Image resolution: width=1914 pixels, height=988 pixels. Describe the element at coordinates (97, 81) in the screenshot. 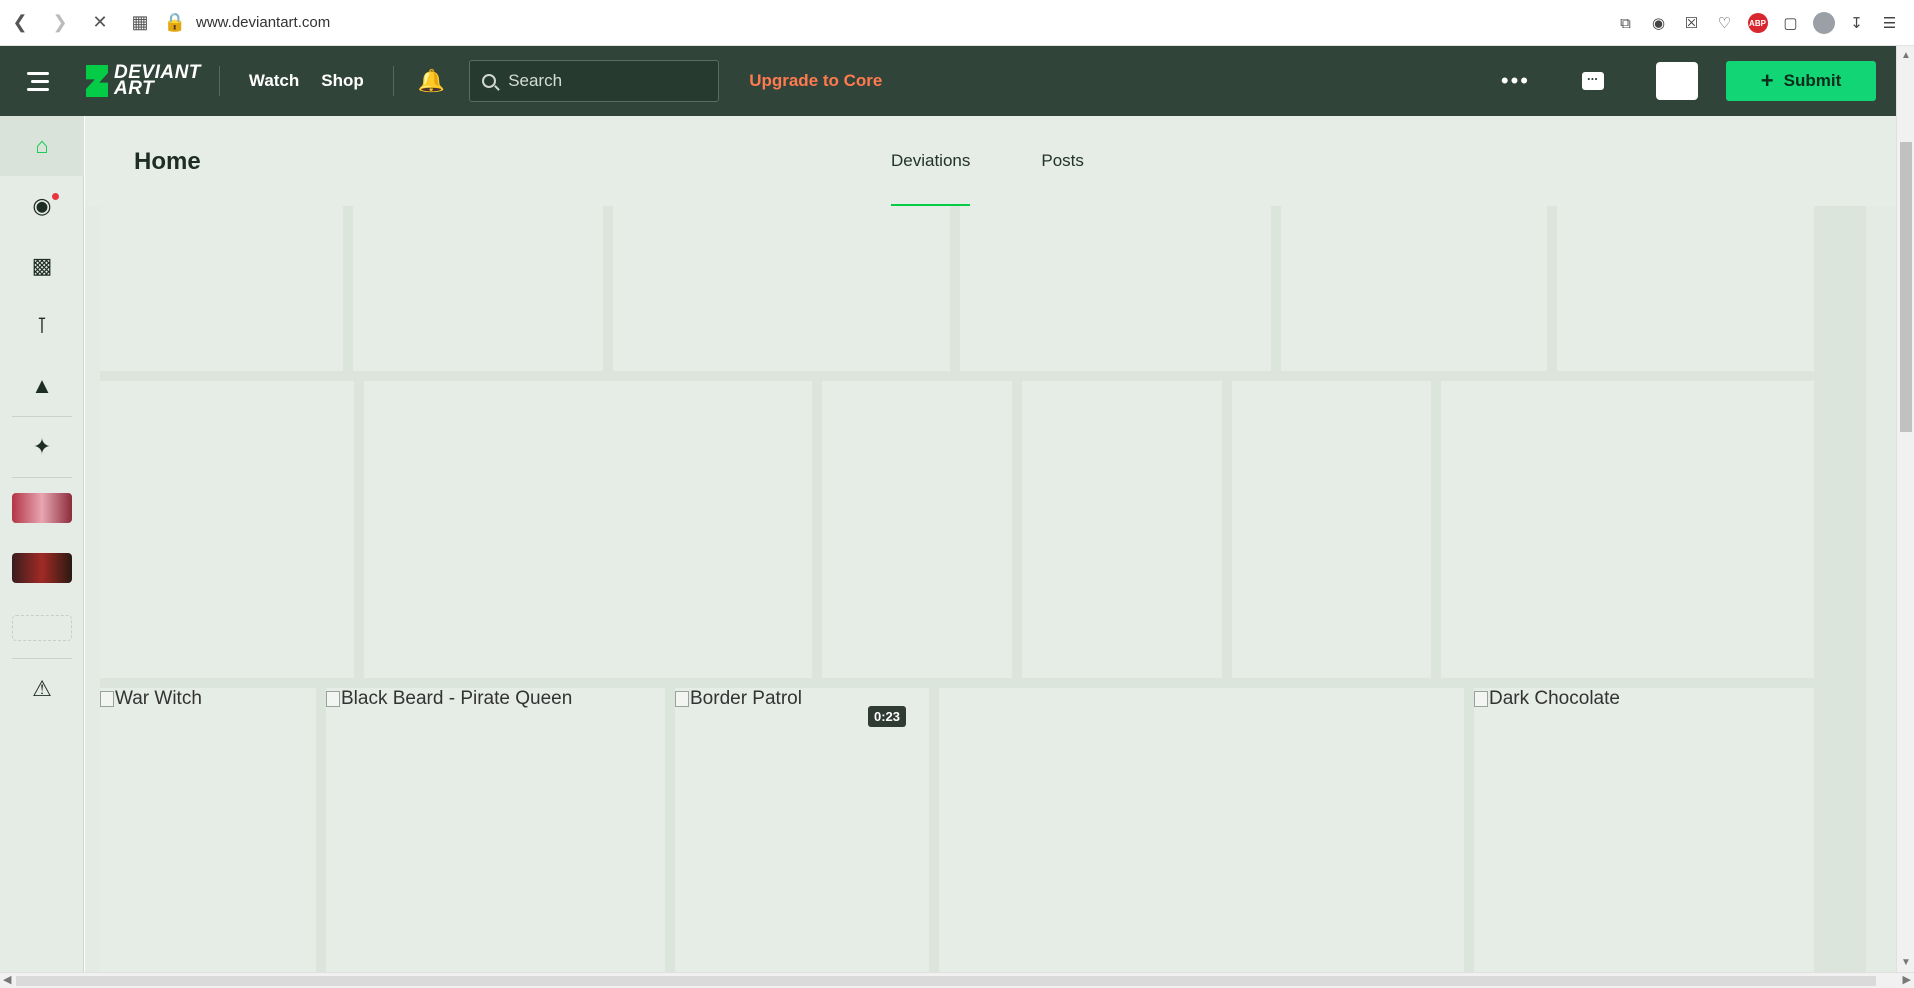

I see `deviantart-logo-icon` at that location.